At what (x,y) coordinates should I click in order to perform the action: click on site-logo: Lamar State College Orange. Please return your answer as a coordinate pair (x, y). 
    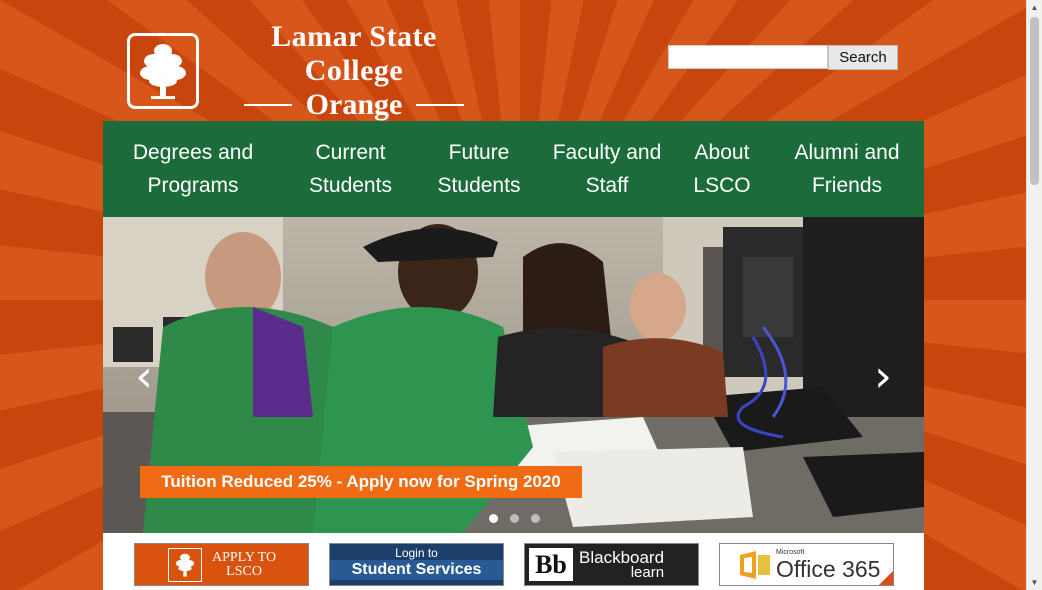
    Looking at the image, I should click on (308, 71).